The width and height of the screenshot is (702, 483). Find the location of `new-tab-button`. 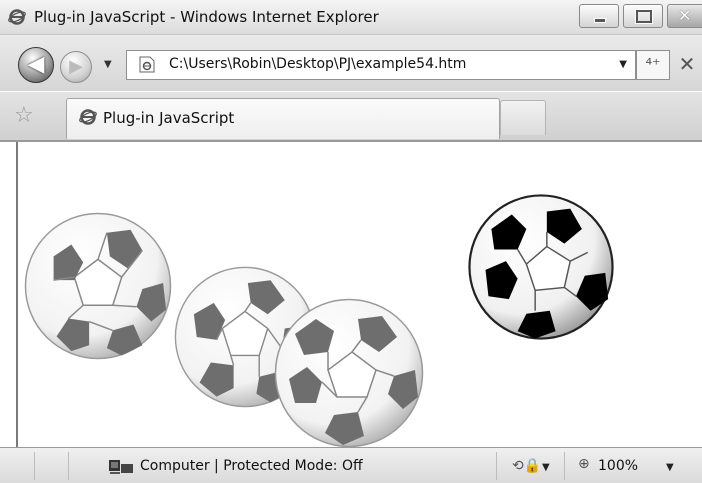

new-tab-button is located at coordinates (523, 117).